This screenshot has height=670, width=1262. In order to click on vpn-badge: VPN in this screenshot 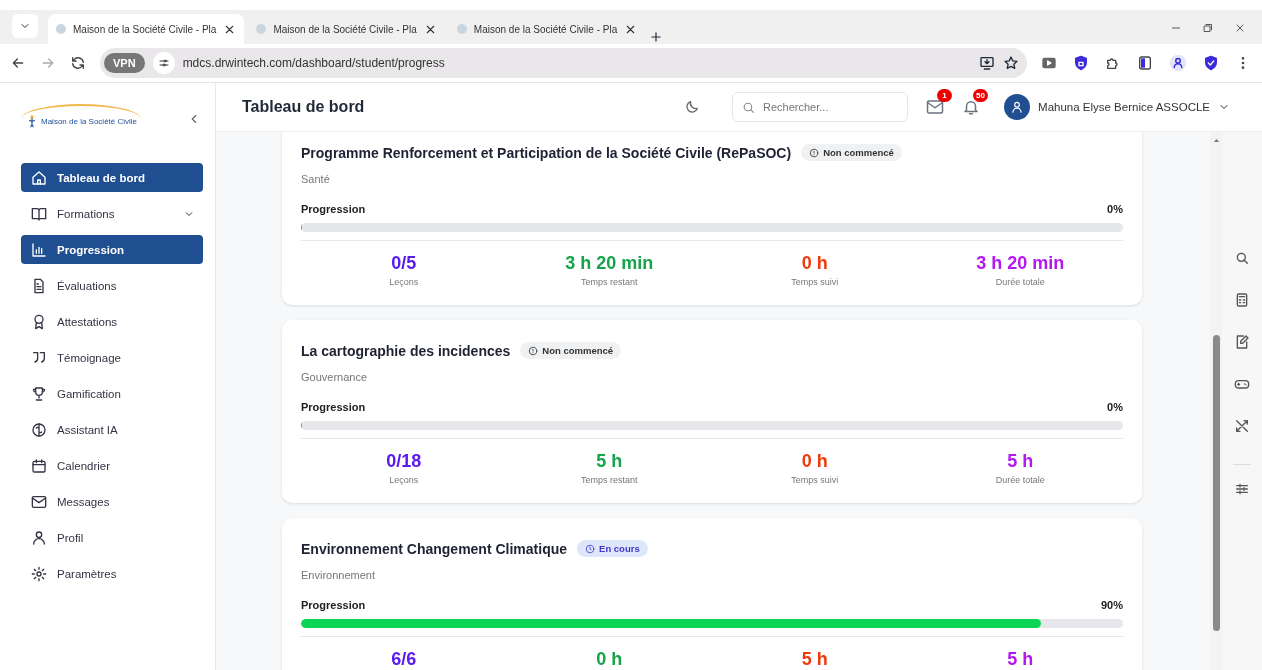, I will do `click(124, 63)`.